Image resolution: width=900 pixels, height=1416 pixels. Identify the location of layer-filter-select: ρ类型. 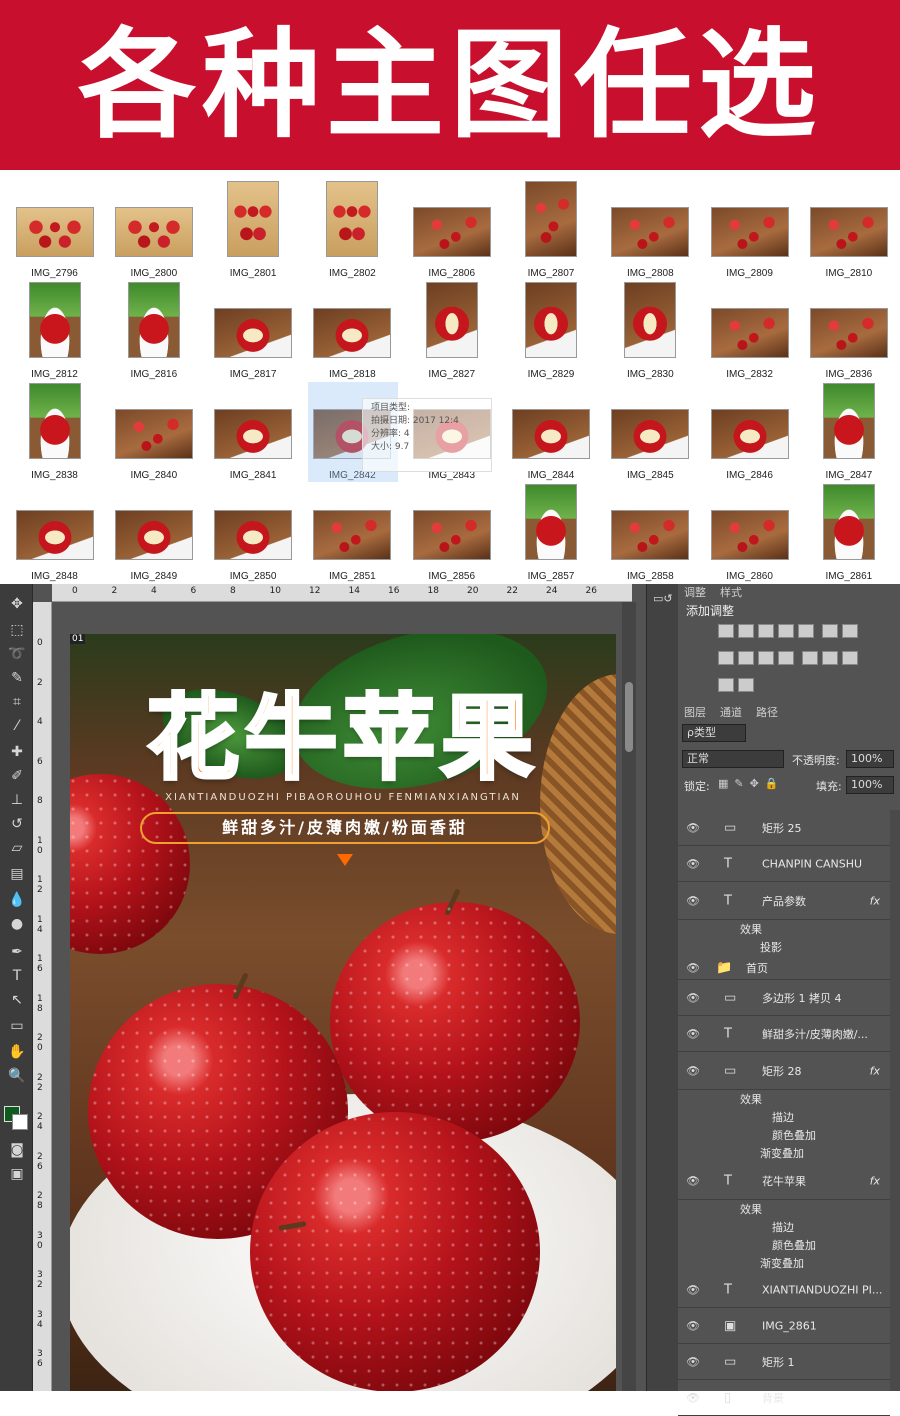
(714, 733).